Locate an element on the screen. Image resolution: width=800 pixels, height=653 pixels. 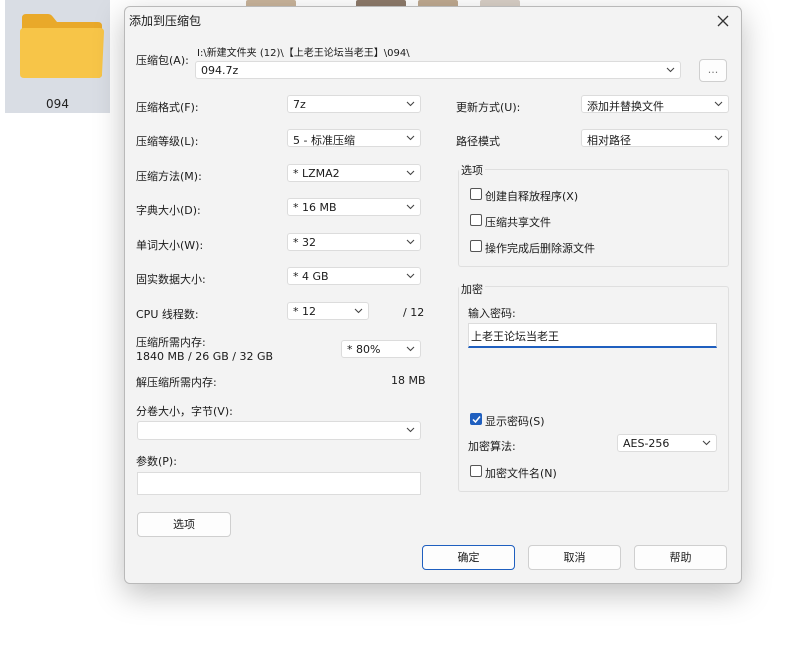
checkmark-icon is located at coordinates (476, 420).